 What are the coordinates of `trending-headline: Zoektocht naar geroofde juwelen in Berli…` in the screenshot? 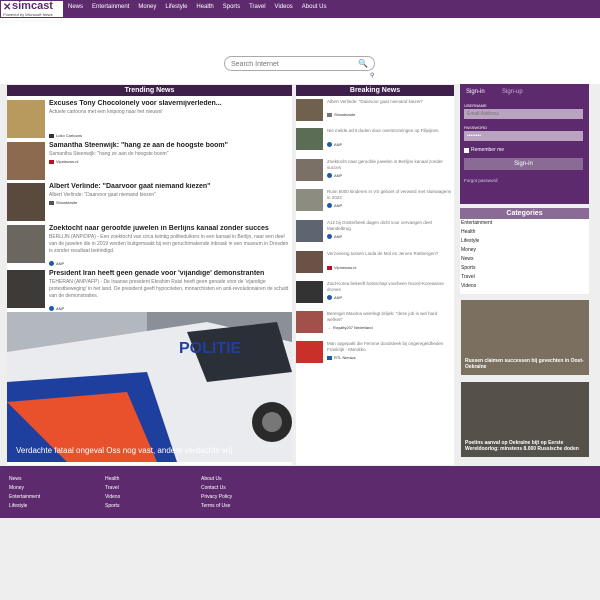 It's located at (169, 228).